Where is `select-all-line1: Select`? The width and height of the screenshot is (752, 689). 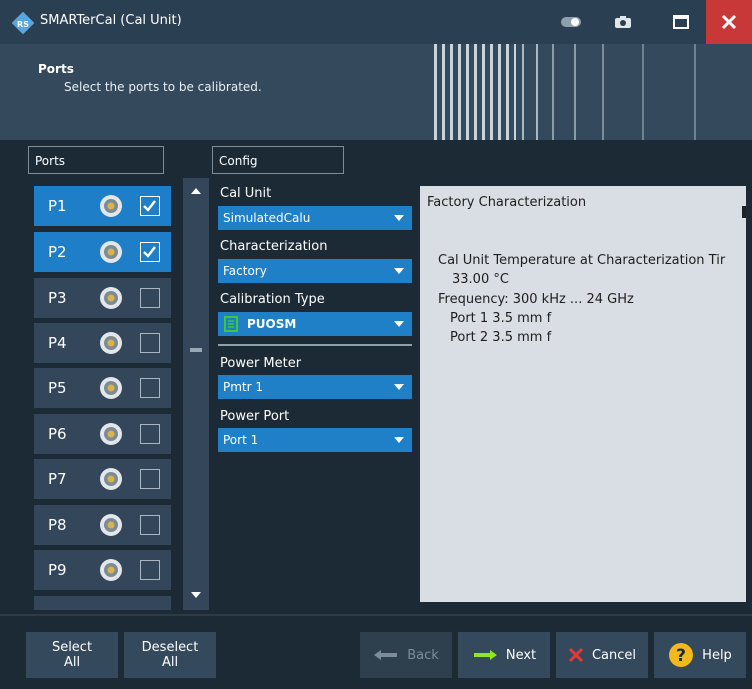
select-all-line1: Select is located at coordinates (72, 647).